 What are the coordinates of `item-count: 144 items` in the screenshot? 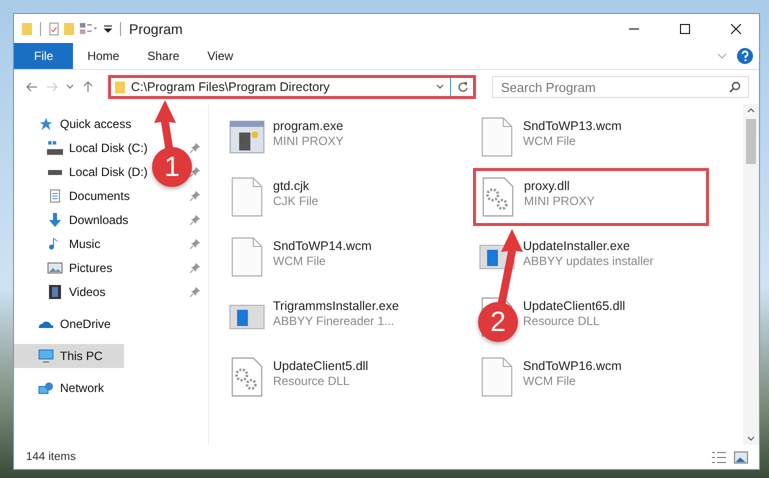 It's located at (51, 457).